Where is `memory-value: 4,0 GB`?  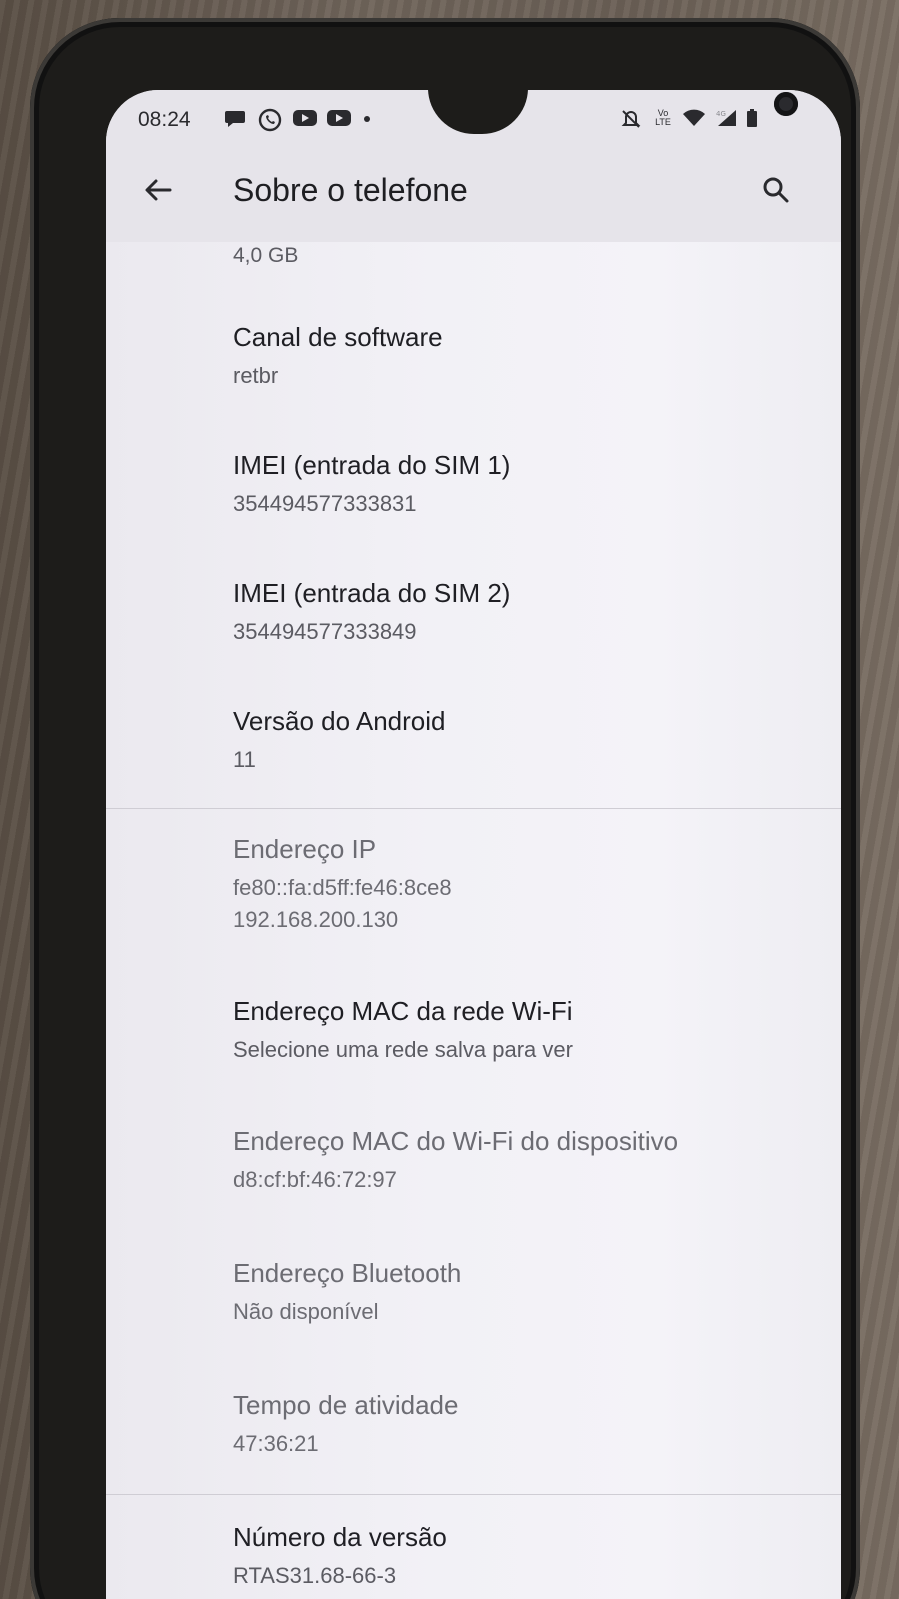 memory-value: 4,0 GB is located at coordinates (266, 255).